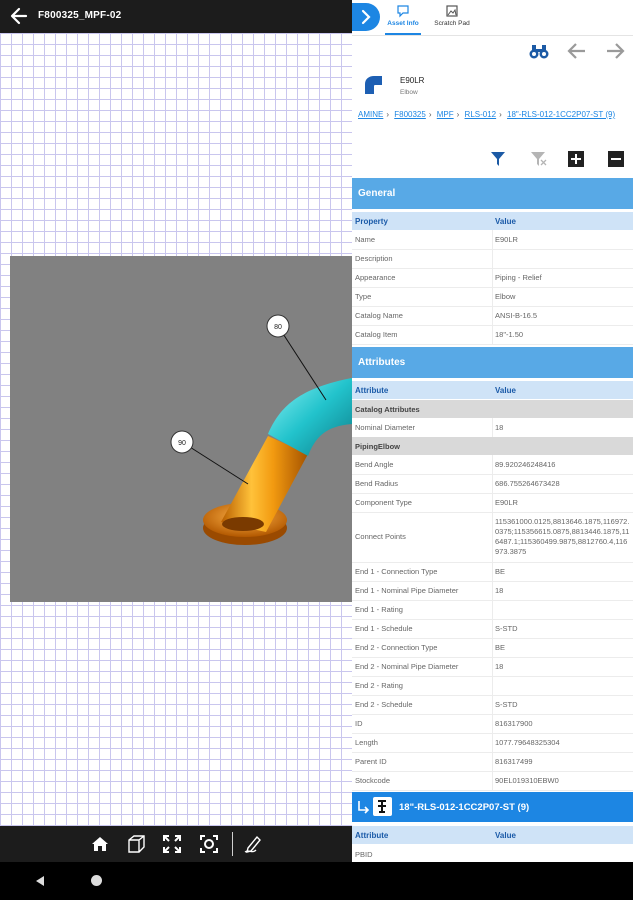  I want to click on related-item-header: 18"-RLS-012-1CC2P07-ST (9), so click(492, 807).